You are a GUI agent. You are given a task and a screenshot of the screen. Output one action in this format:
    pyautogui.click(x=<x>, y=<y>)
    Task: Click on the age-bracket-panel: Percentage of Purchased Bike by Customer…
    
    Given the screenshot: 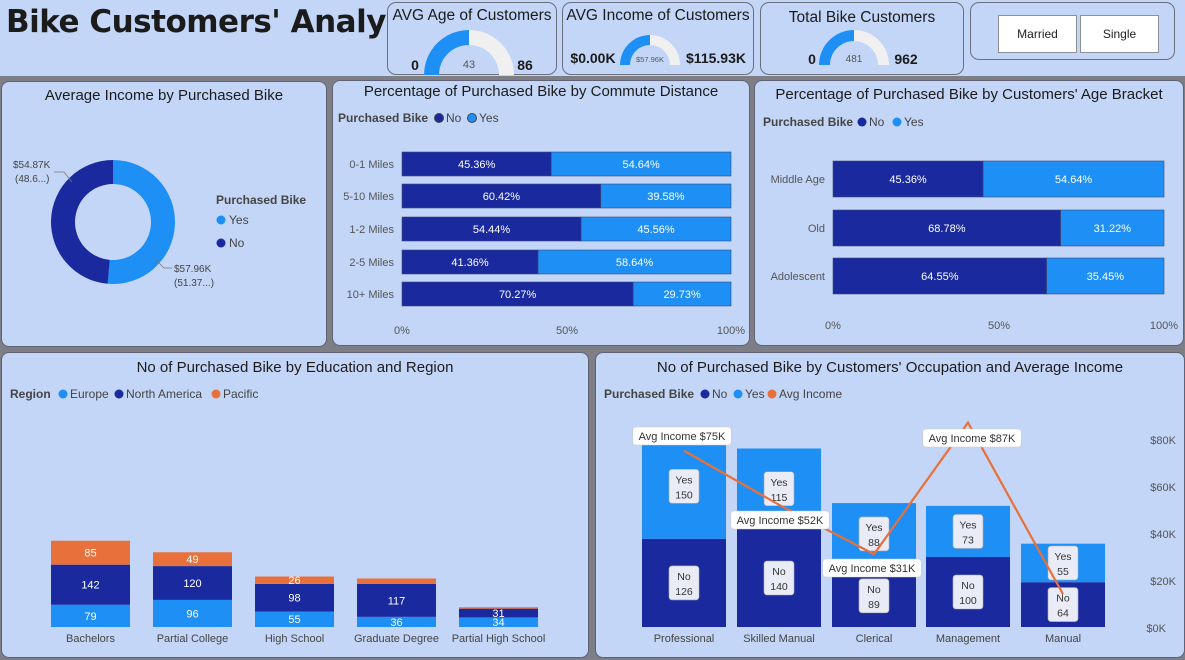 What is the action you would take?
    pyautogui.click(x=969, y=213)
    